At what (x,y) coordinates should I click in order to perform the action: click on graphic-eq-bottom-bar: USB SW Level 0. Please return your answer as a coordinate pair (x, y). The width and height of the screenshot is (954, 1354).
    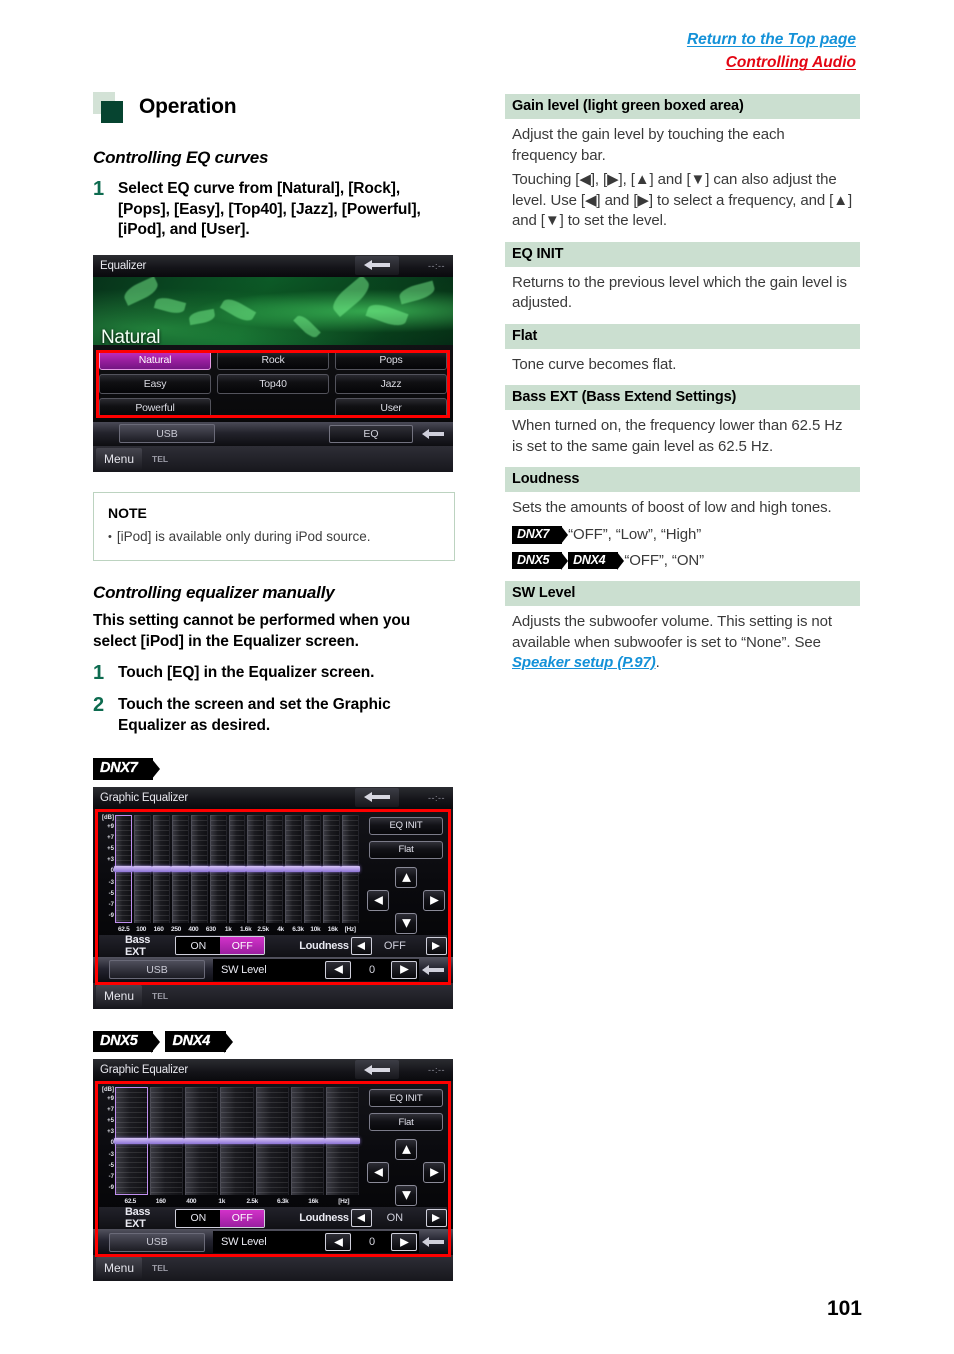
    Looking at the image, I should click on (273, 1242).